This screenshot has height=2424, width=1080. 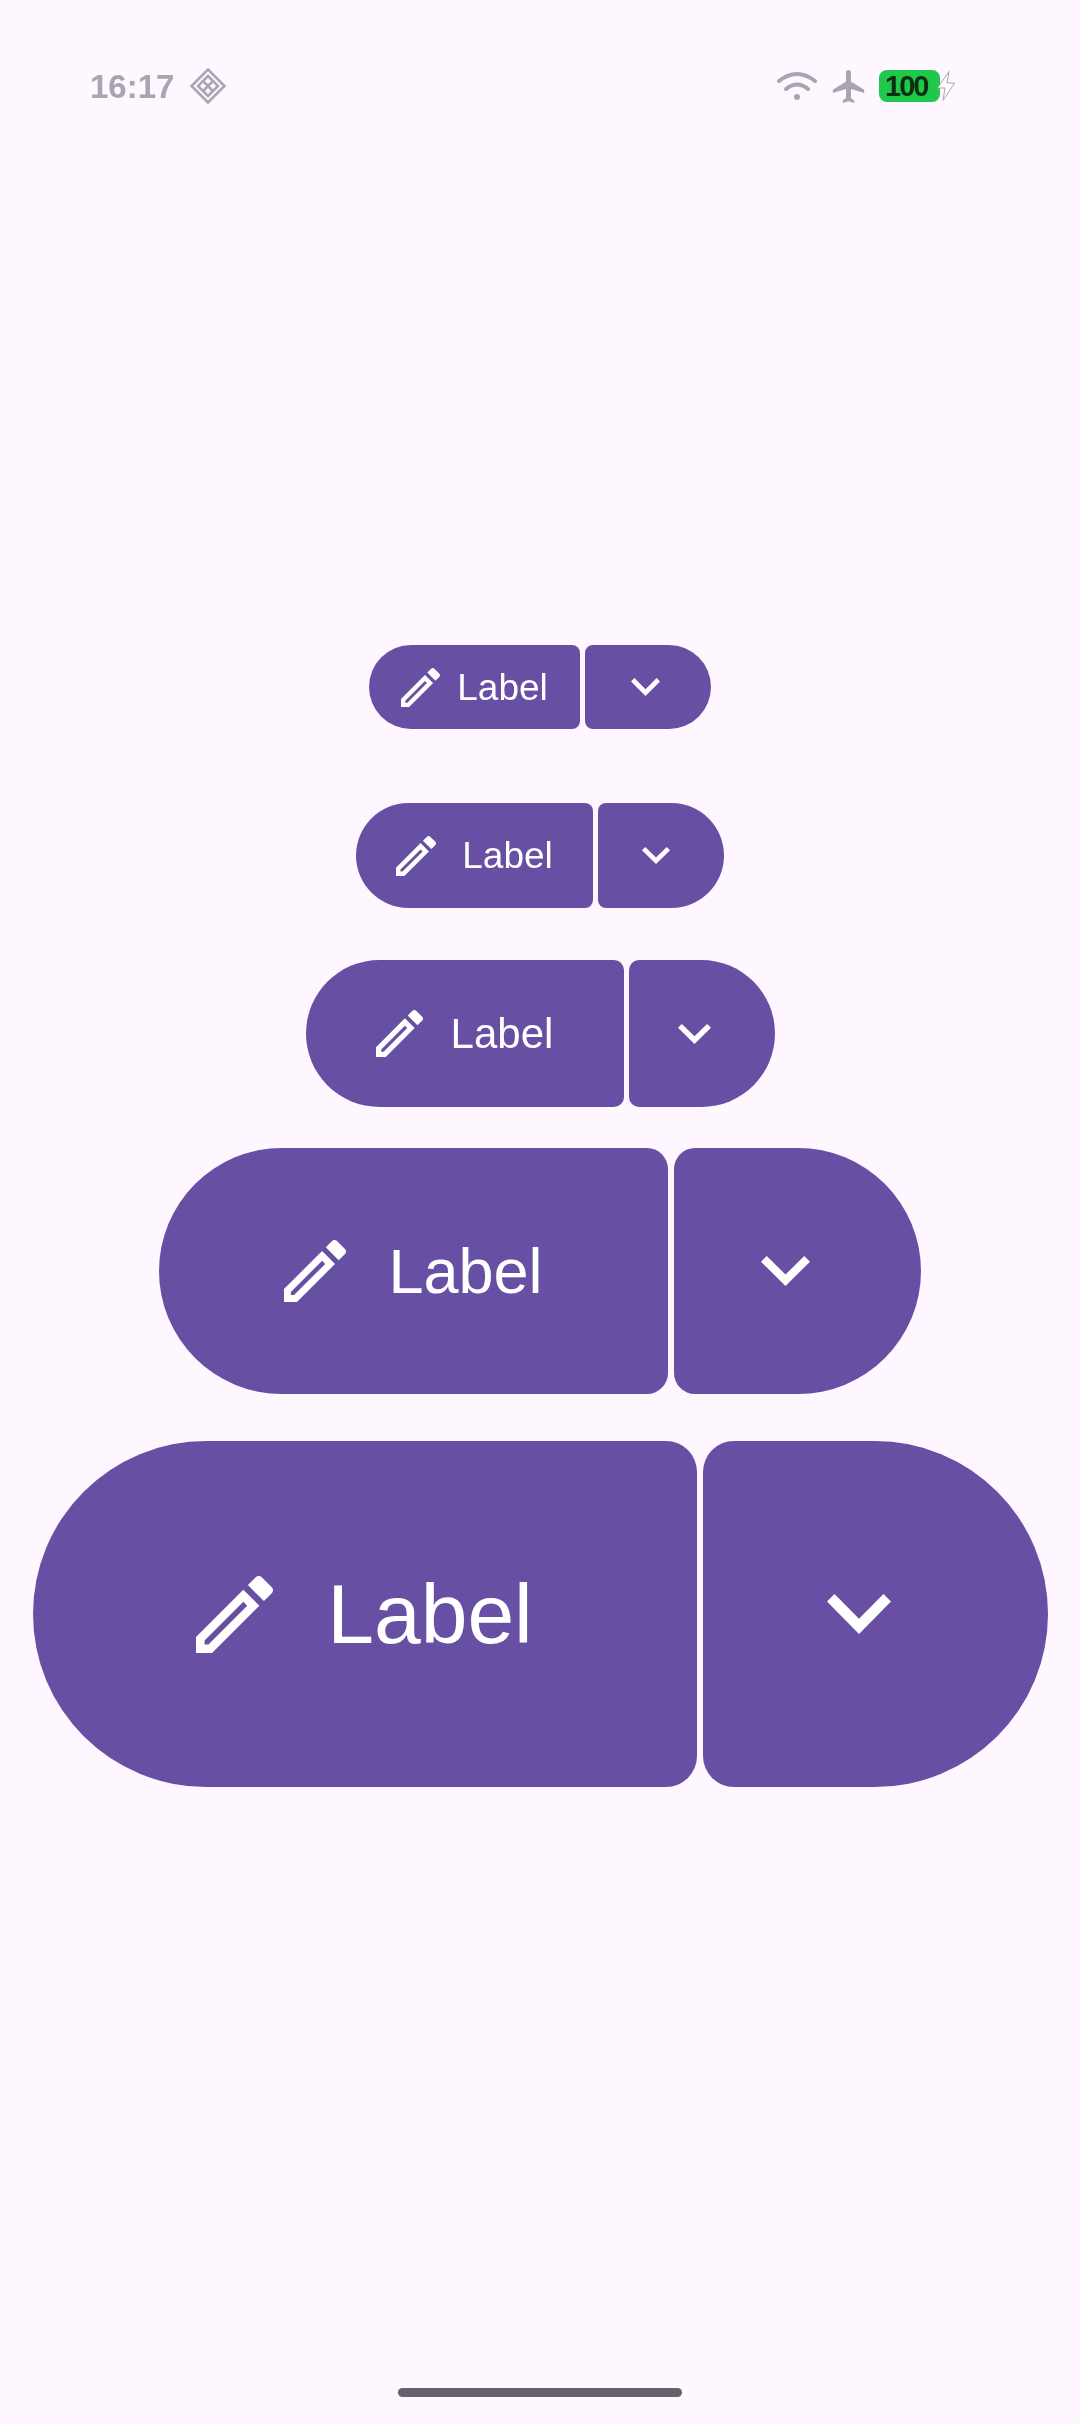 What do you see at coordinates (208, 86) in the screenshot?
I see `diamond-icon` at bounding box center [208, 86].